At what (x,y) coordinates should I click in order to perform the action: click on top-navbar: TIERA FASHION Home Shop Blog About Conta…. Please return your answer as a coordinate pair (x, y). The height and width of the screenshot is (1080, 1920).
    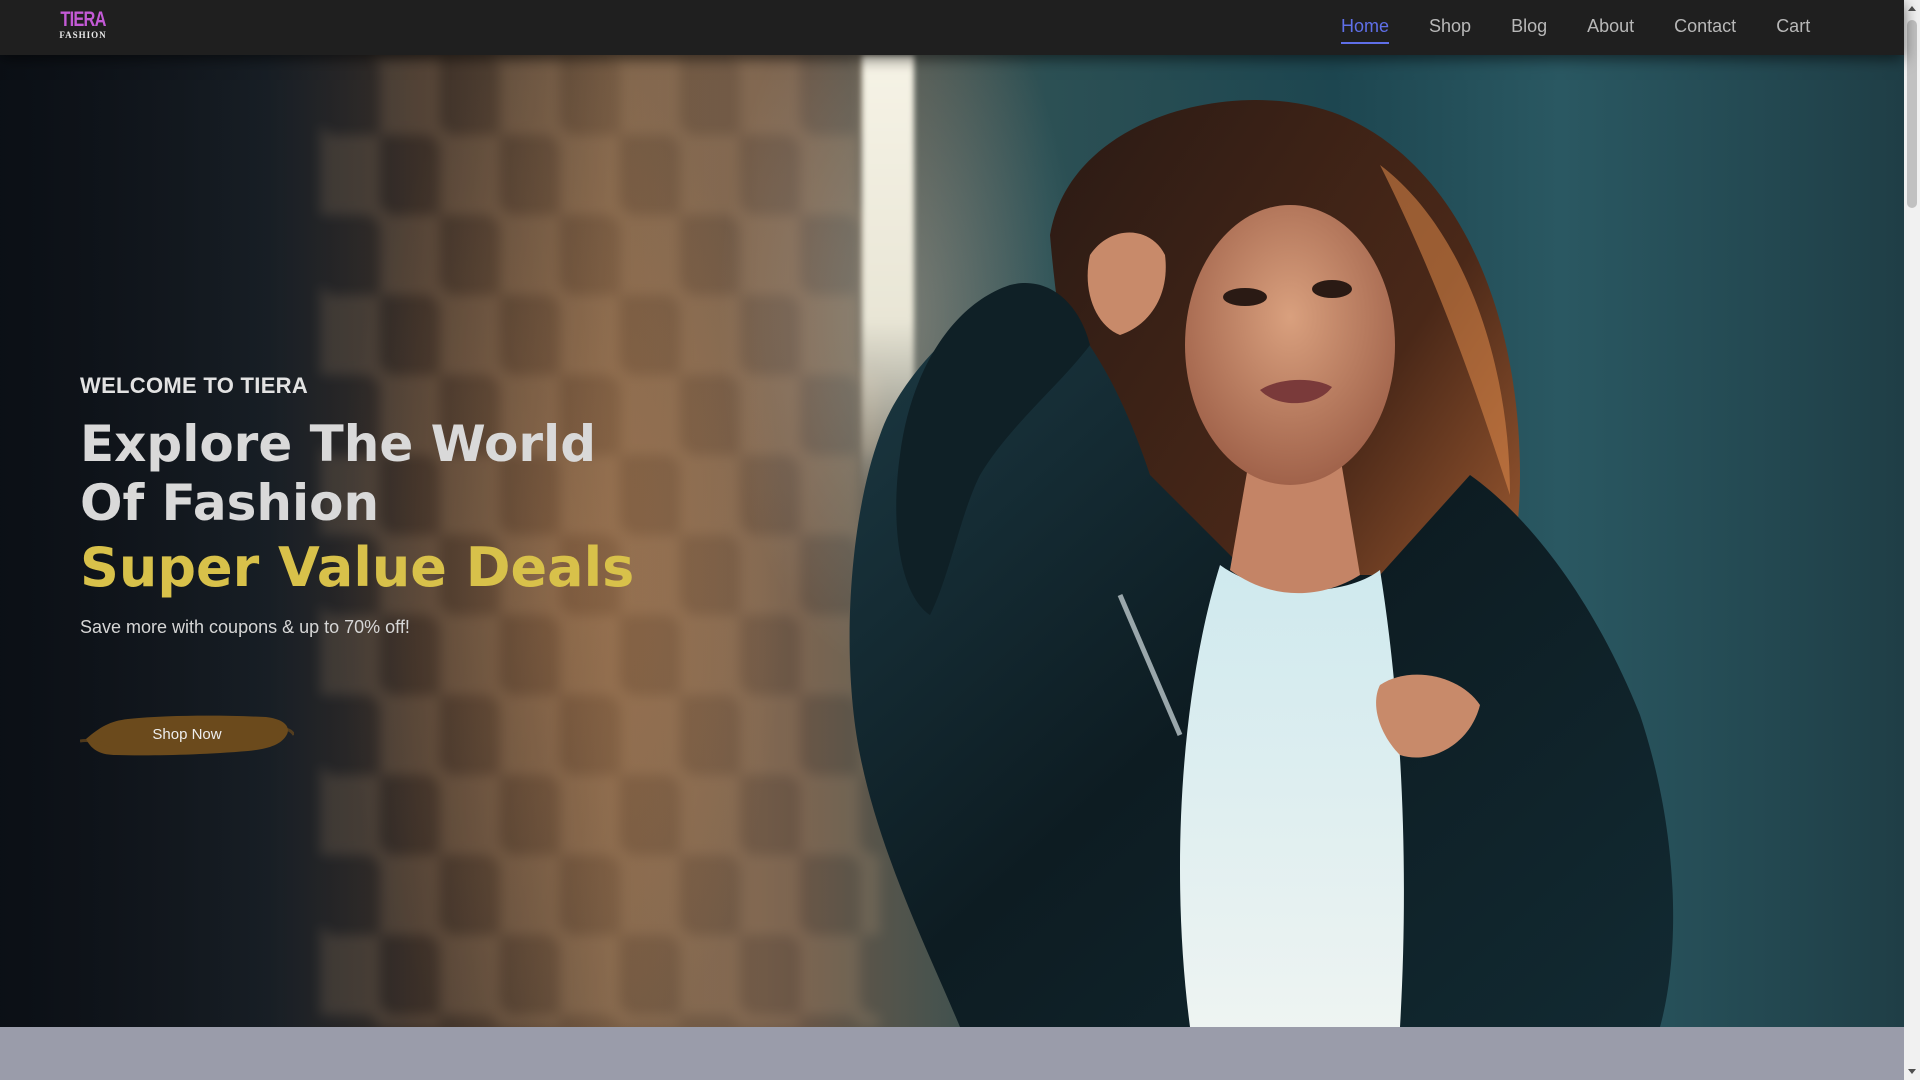
    Looking at the image, I should click on (952, 27).